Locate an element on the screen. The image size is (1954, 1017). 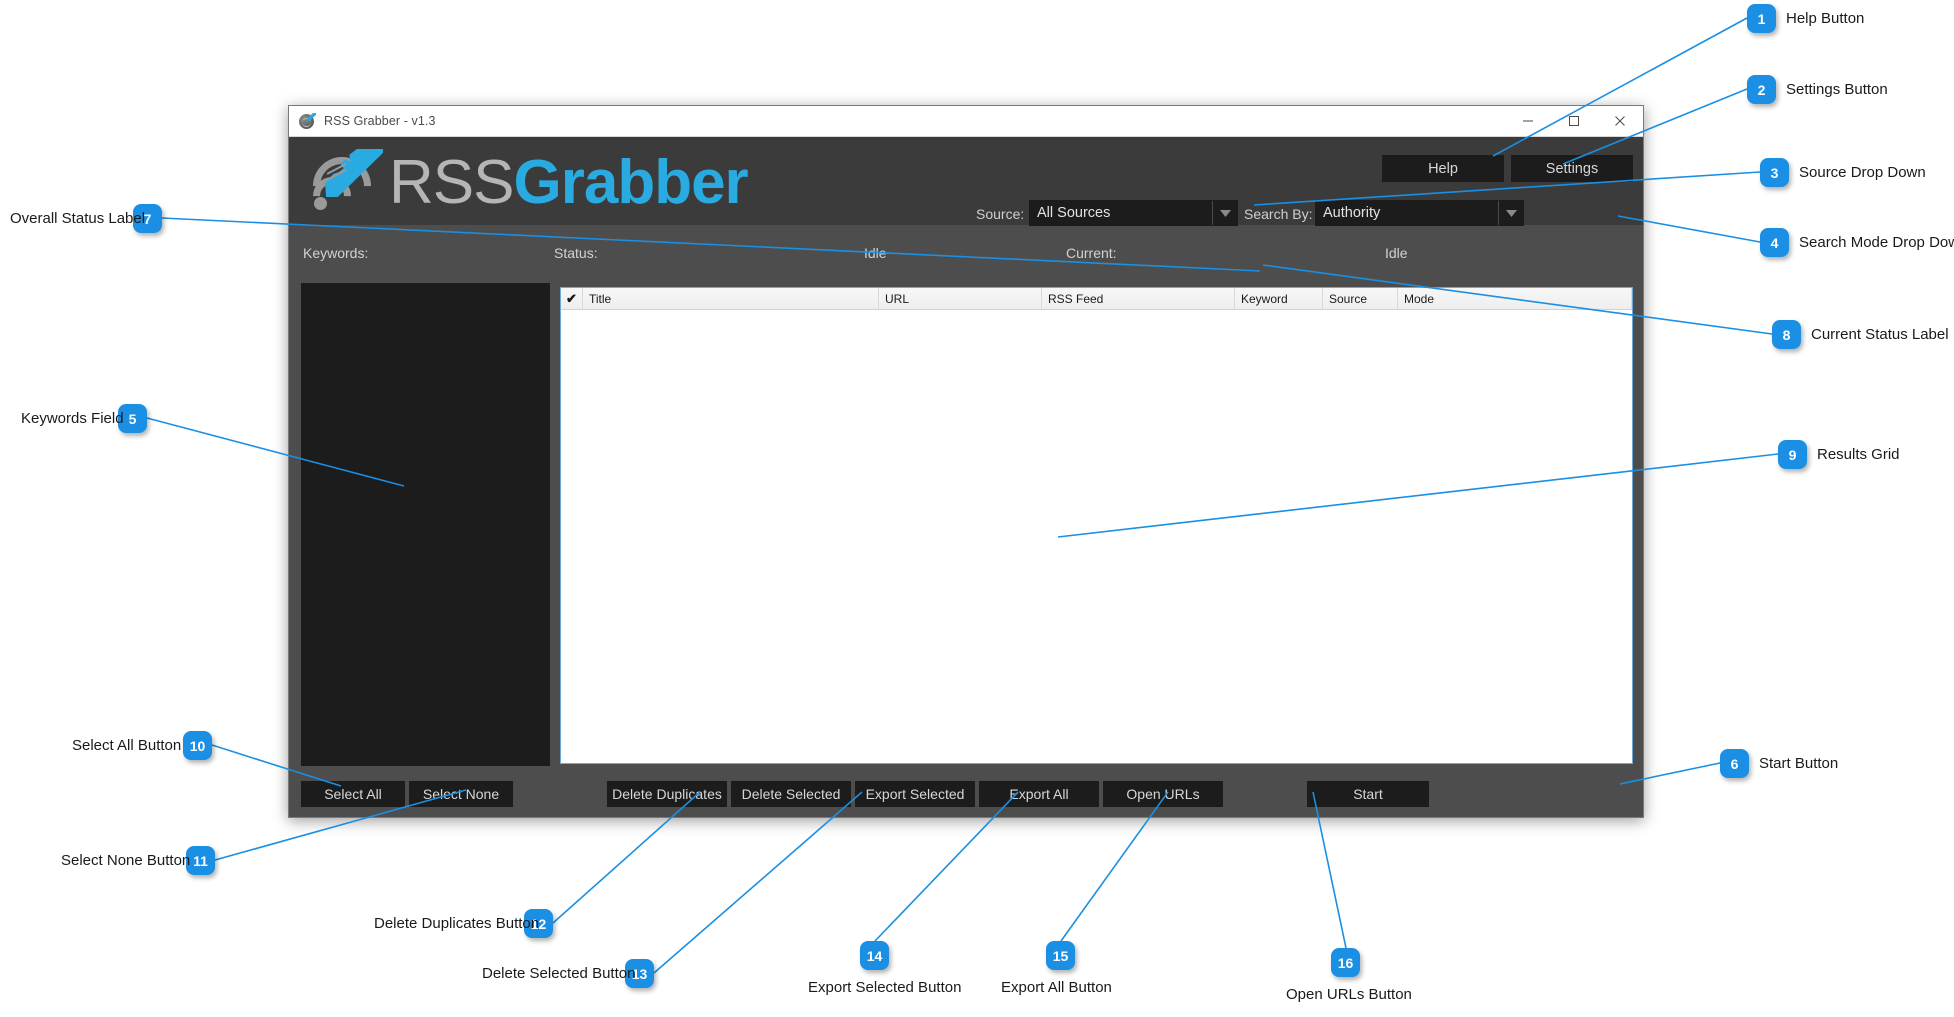
annotation-label-16: Open URLs Button is located at coordinates (1349, 994).